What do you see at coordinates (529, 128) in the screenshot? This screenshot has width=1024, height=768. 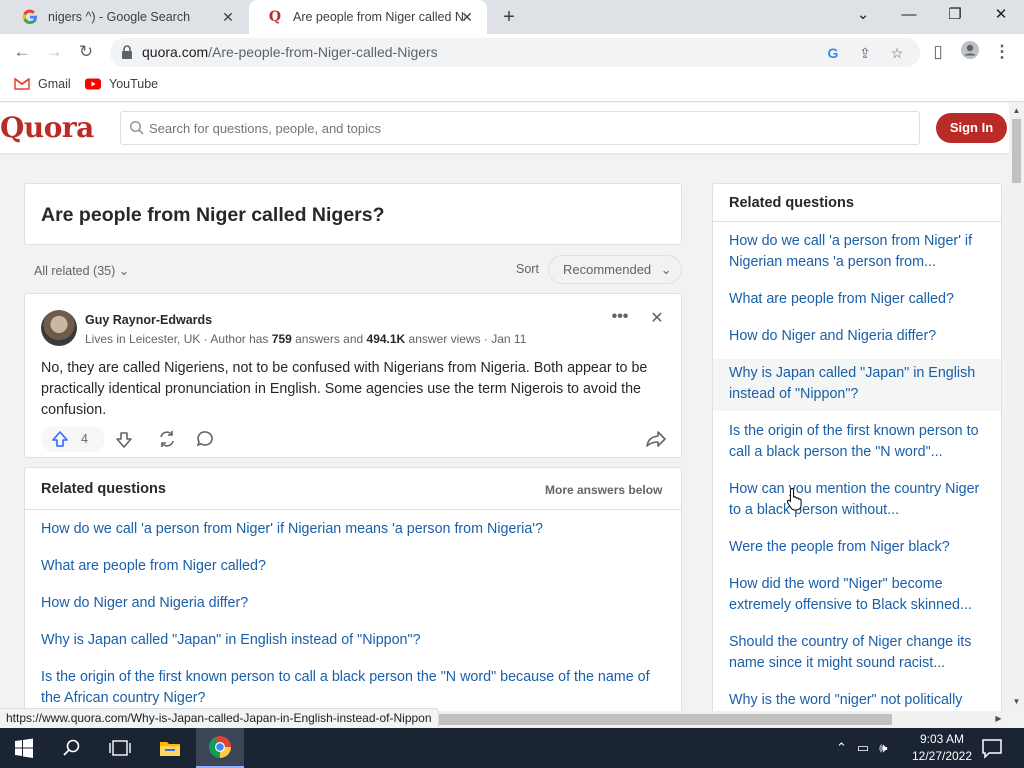 I see `search-input` at bounding box center [529, 128].